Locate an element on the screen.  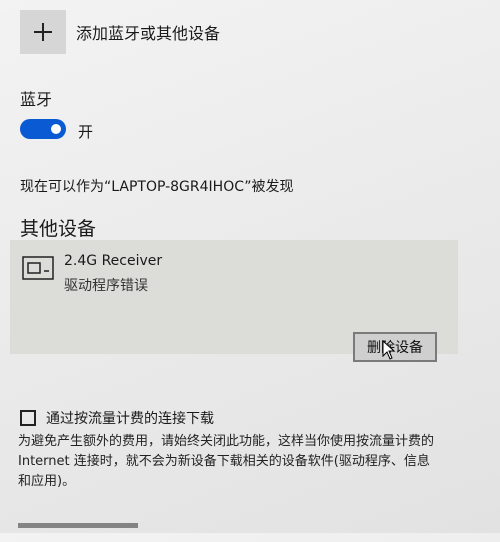
add-device-button is located at coordinates (43, 32).